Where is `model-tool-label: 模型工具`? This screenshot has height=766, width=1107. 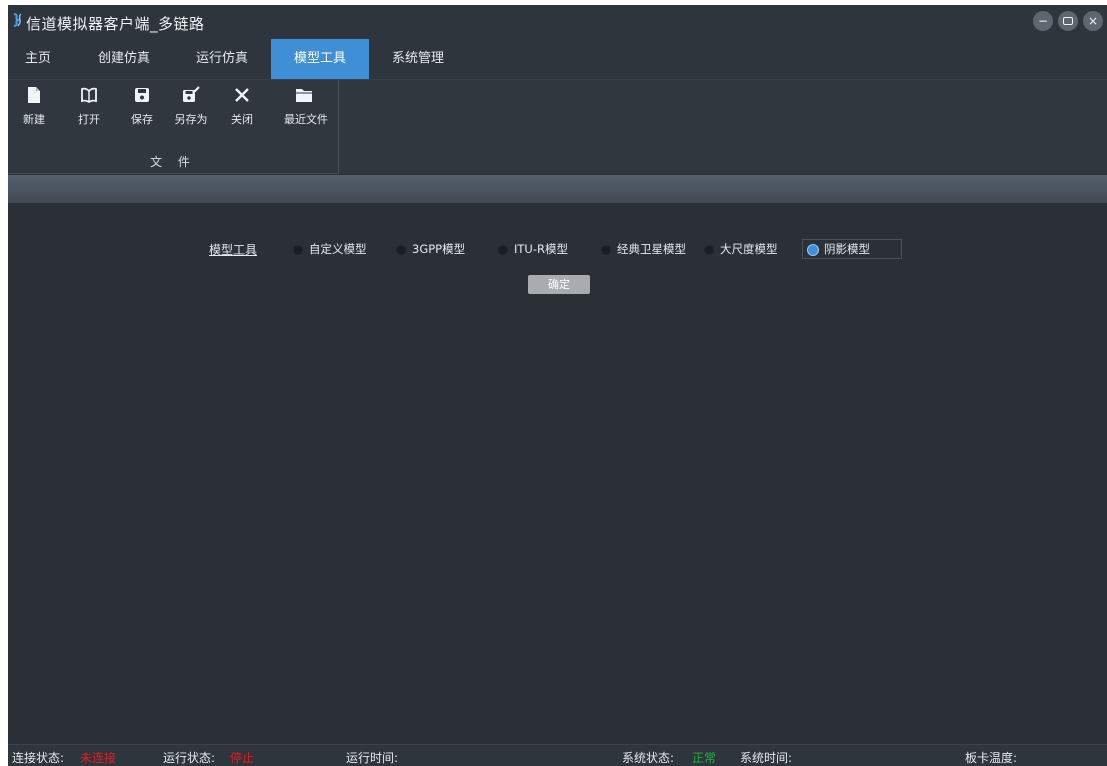 model-tool-label: 模型工具 is located at coordinates (233, 250).